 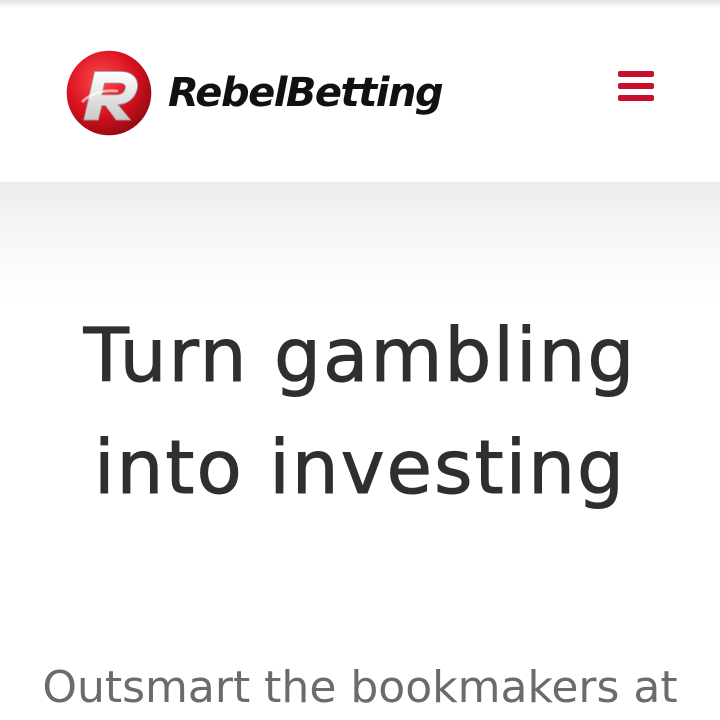 I want to click on hamburger-menu-button, so click(x=636, y=86).